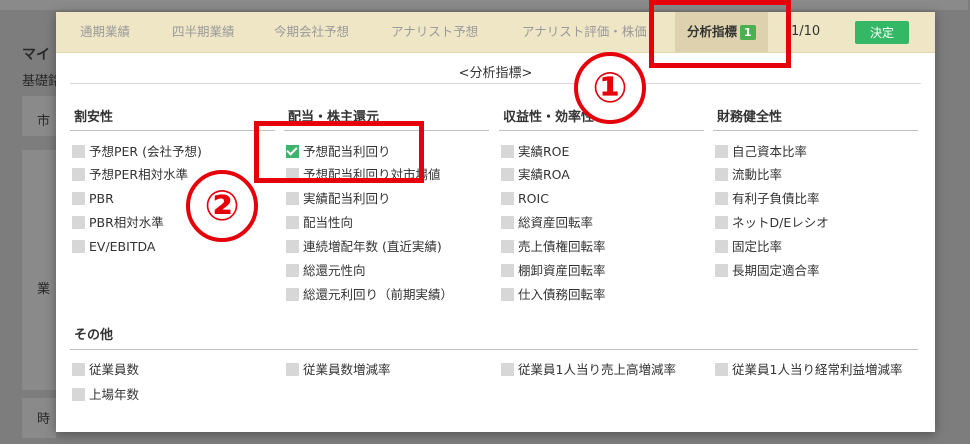  What do you see at coordinates (338, 370) in the screenshot?
I see `option-employee-change: 従業員数増減率` at bounding box center [338, 370].